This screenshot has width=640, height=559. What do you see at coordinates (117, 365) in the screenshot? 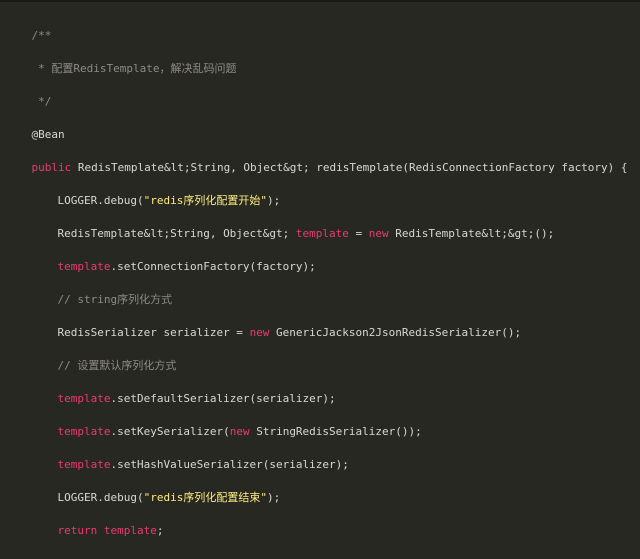
I see `comment-token: // 设置默认序列化方式` at bounding box center [117, 365].